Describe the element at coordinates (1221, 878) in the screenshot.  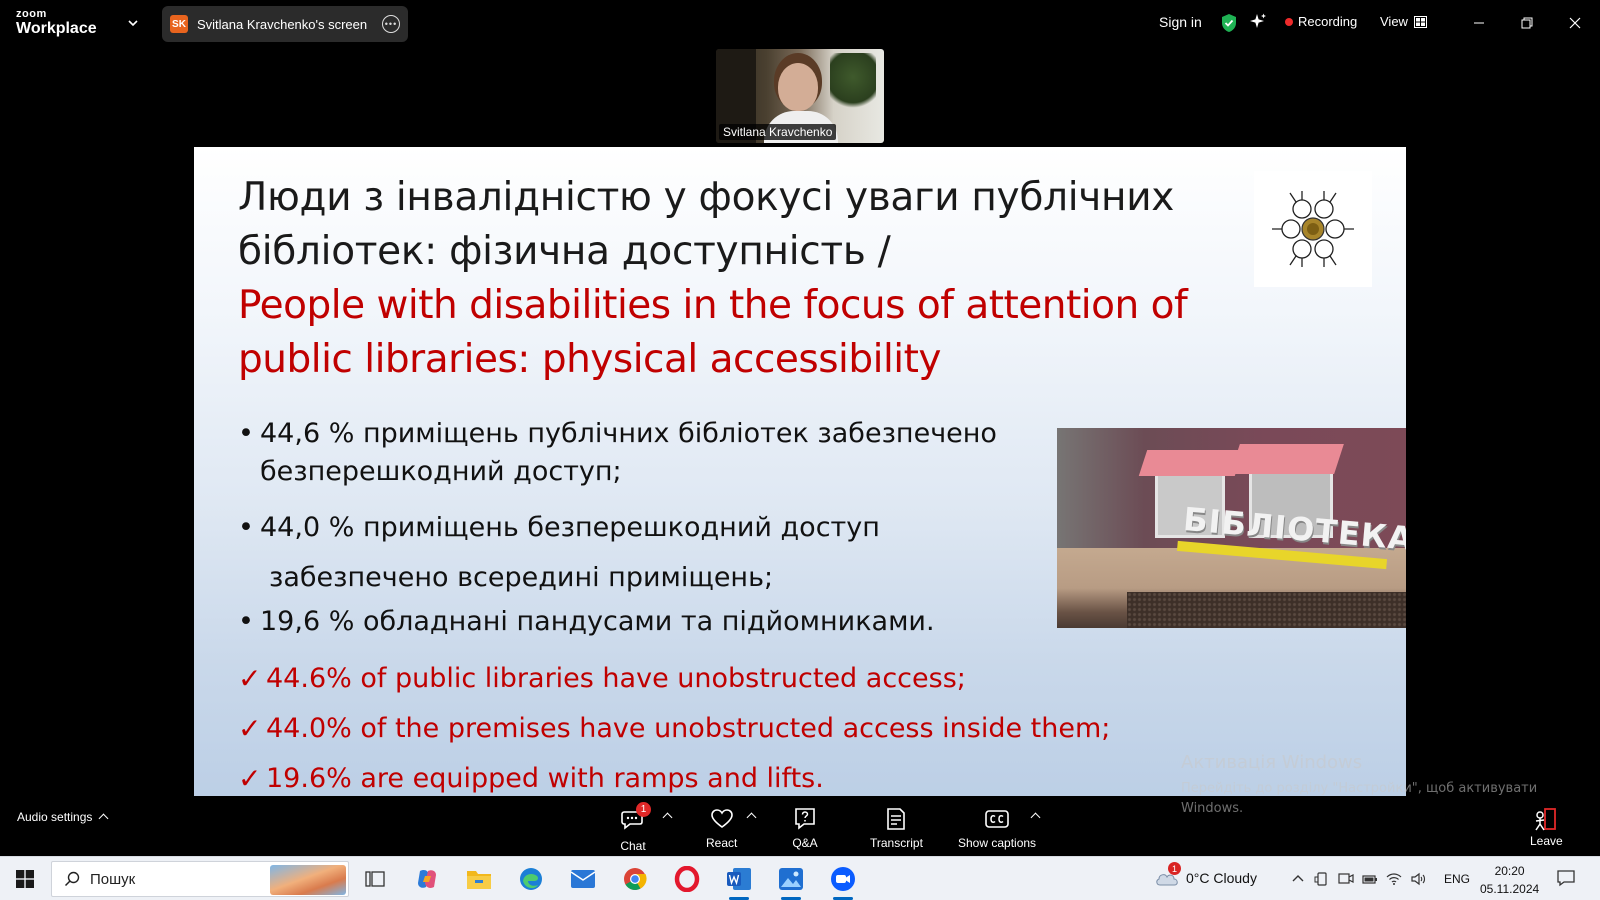
I see `weather-text: 0°C Cloudy` at that location.